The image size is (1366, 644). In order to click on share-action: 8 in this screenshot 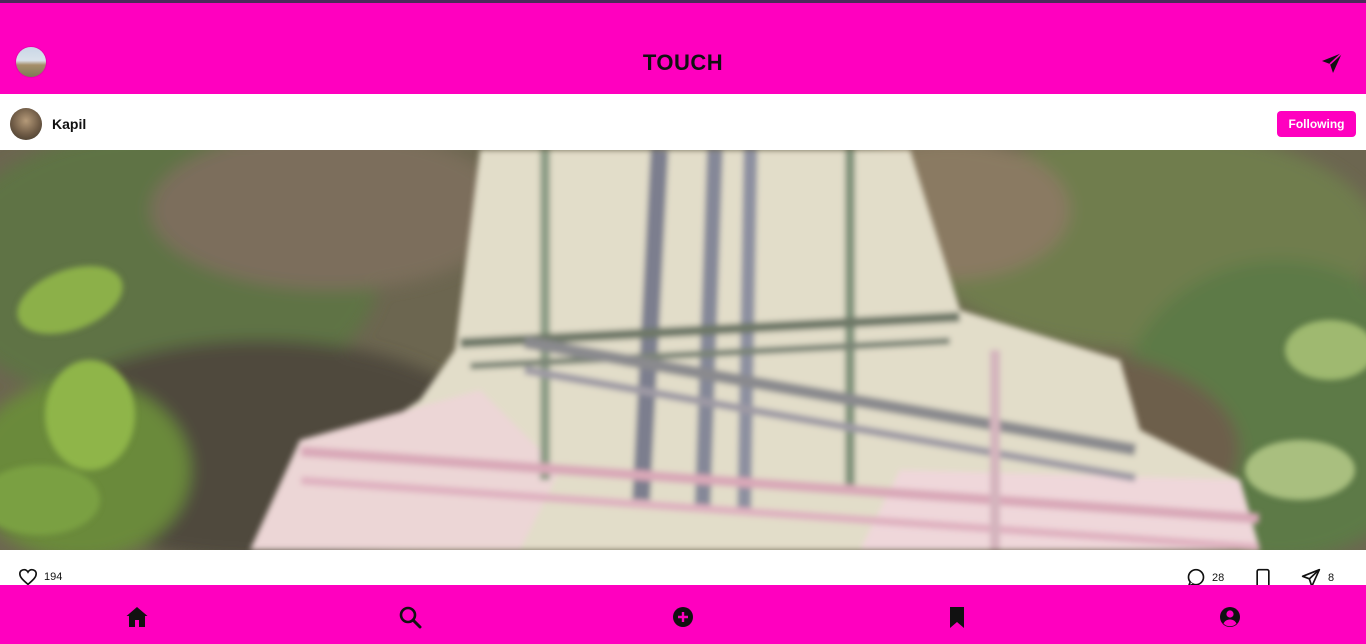, I will do `click(1317, 576)`.